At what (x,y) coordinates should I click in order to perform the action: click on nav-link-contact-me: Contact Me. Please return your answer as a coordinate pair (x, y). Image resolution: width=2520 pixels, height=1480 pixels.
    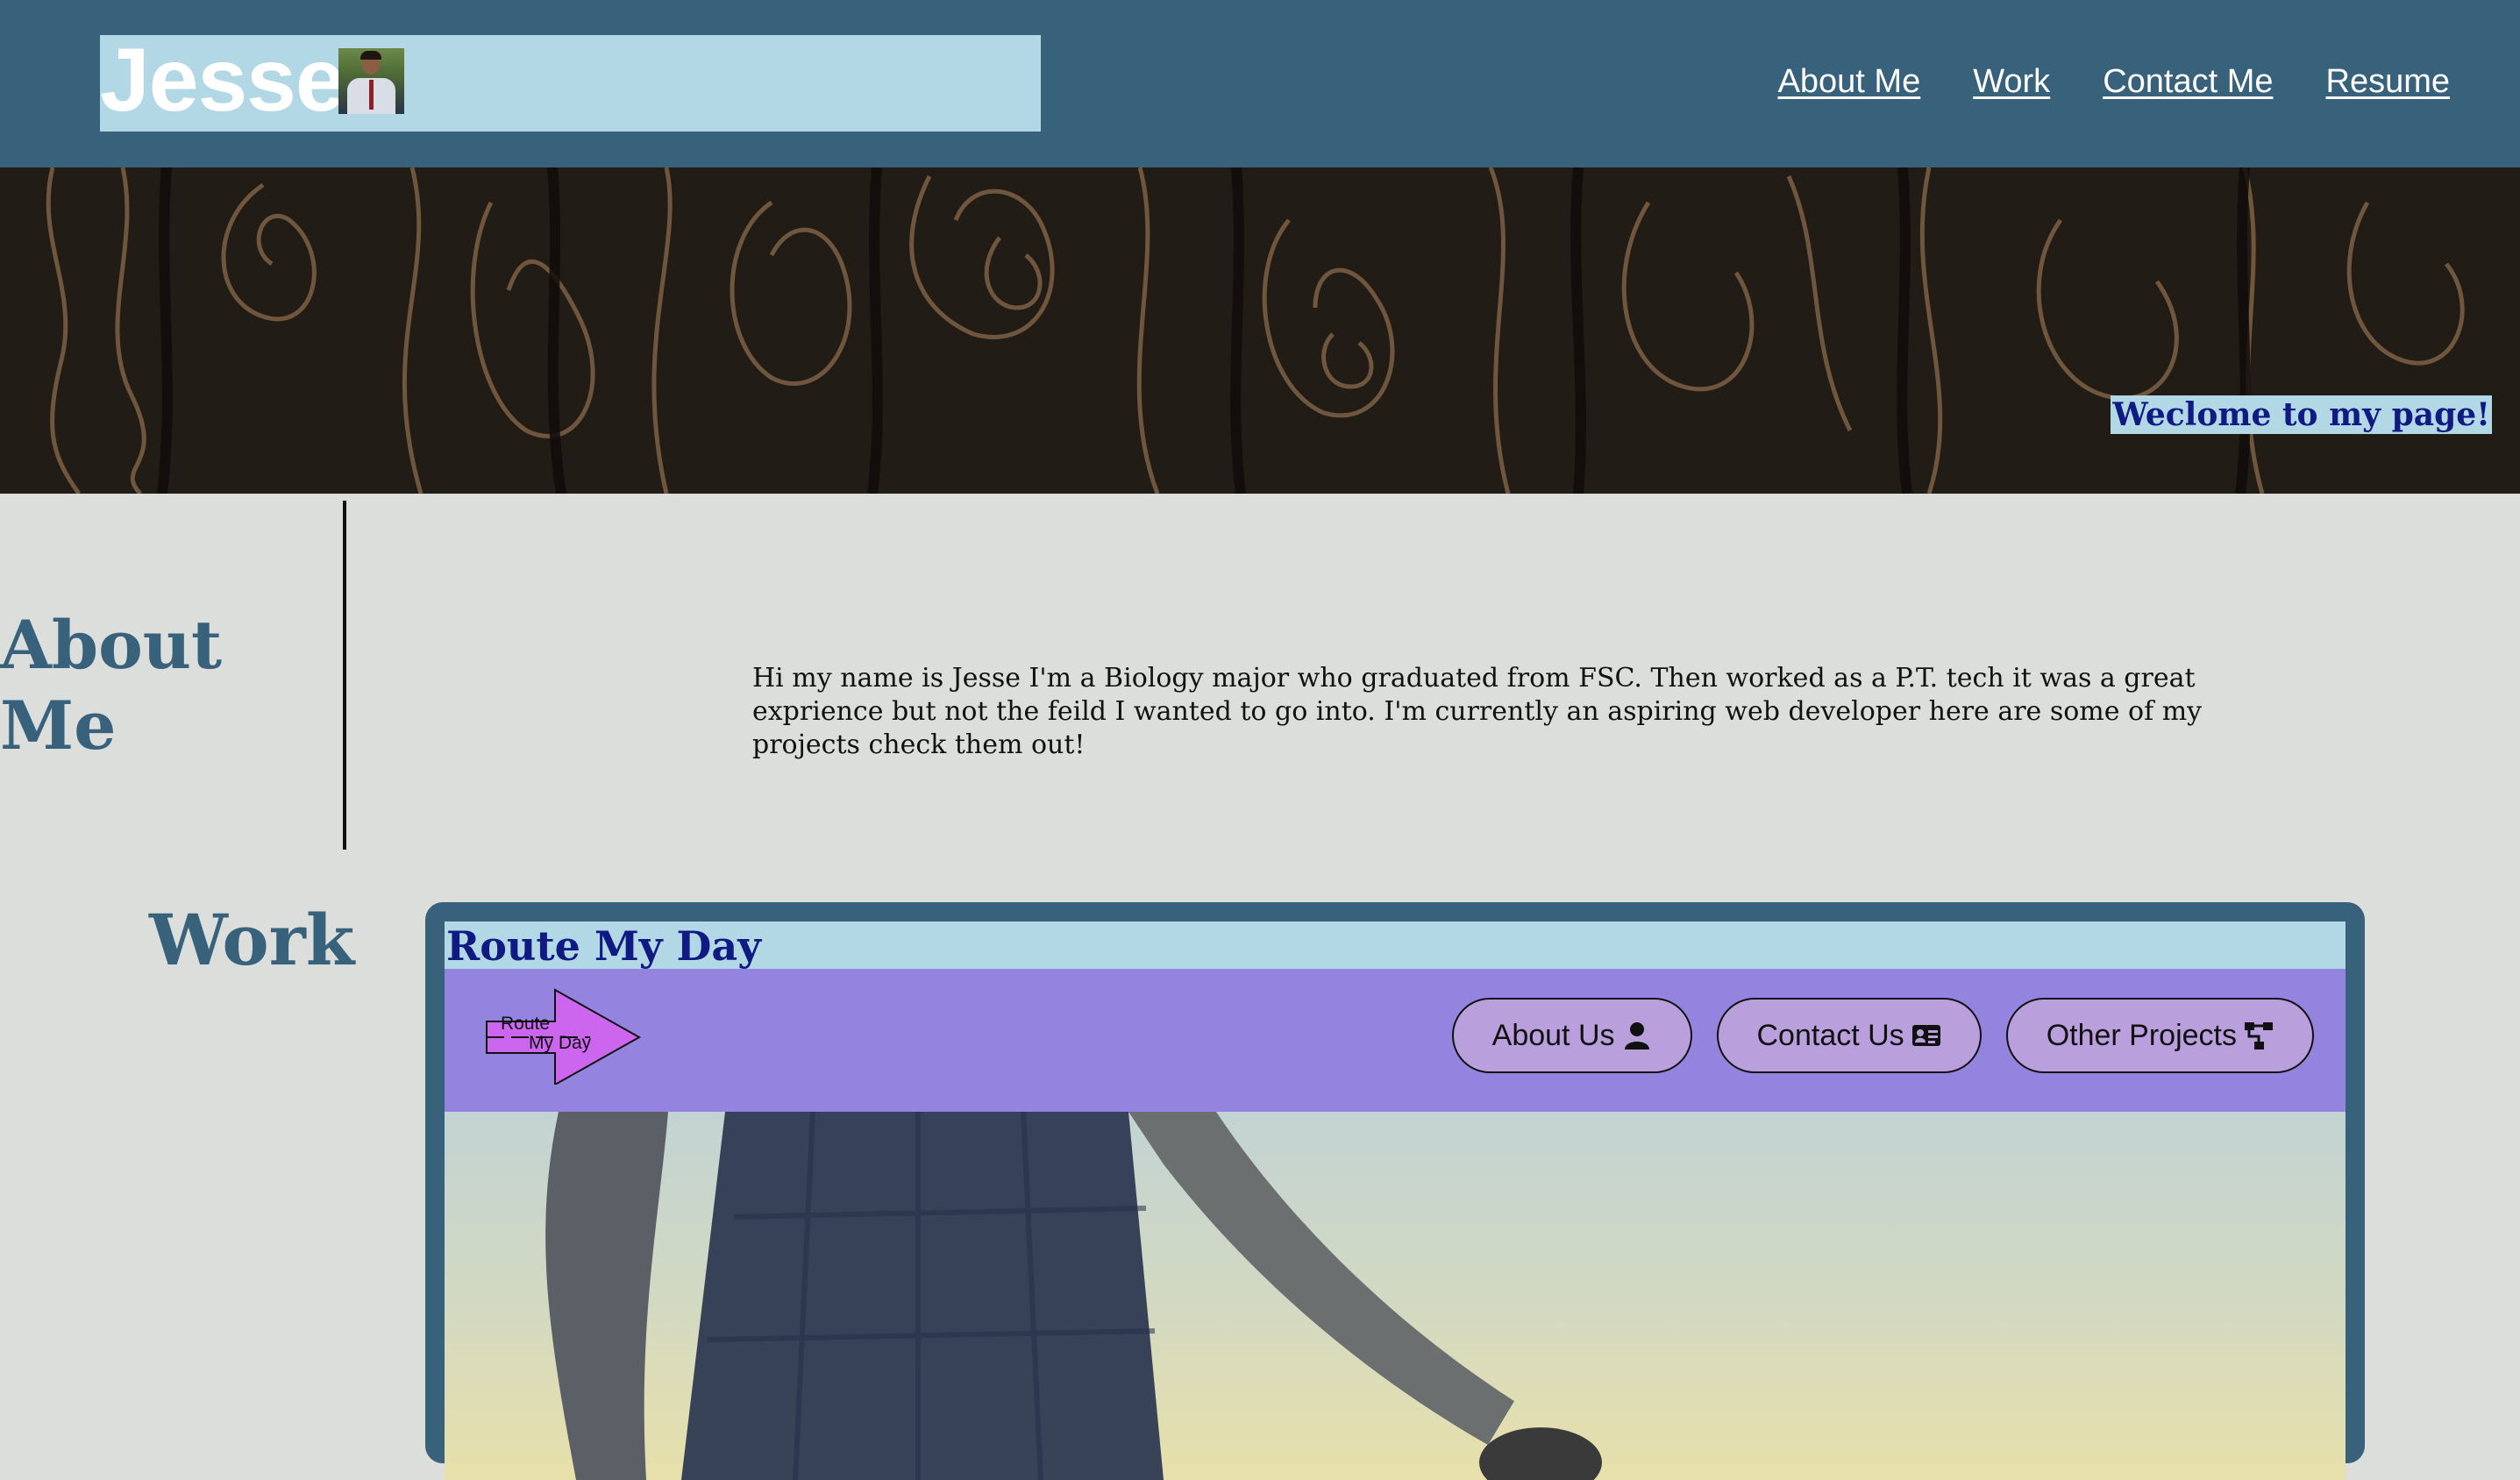
    Looking at the image, I should click on (2188, 81).